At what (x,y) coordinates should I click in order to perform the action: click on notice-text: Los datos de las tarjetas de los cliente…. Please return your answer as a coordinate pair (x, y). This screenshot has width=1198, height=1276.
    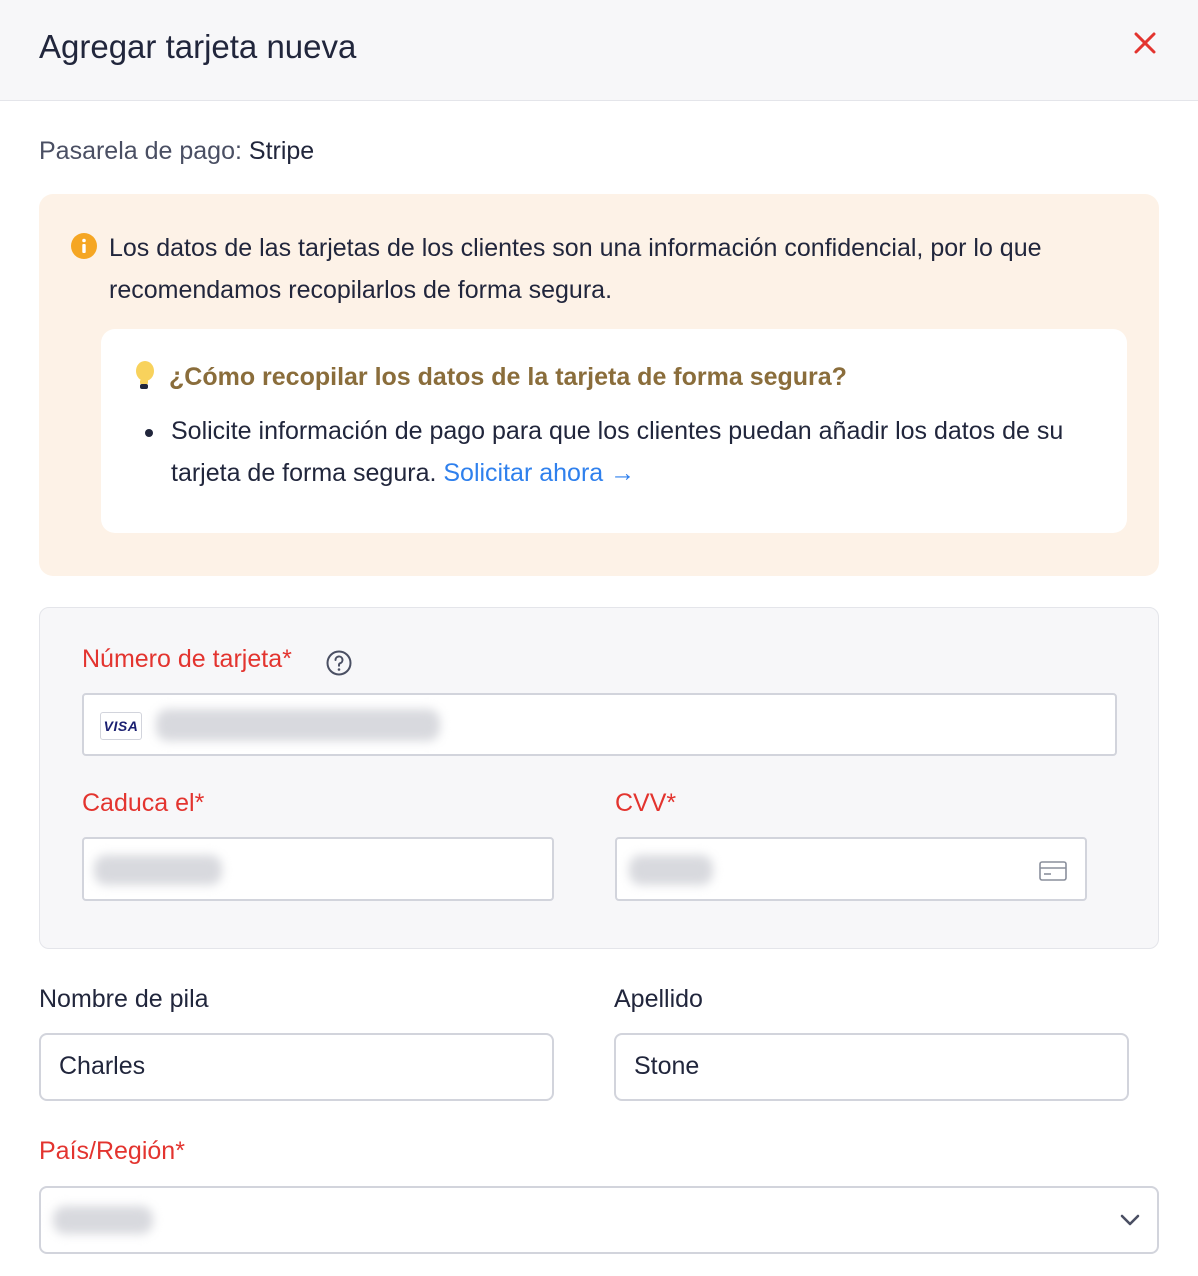
    Looking at the image, I should click on (575, 269).